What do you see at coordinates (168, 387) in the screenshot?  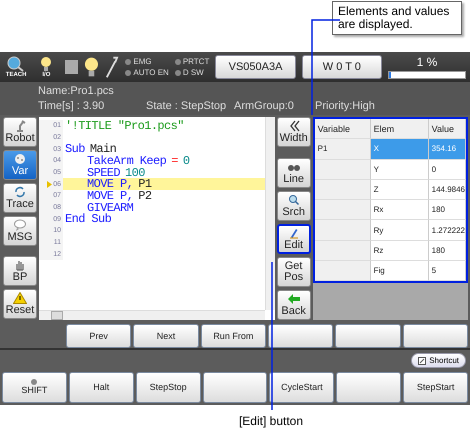 I see `operation-button: StepStop` at bounding box center [168, 387].